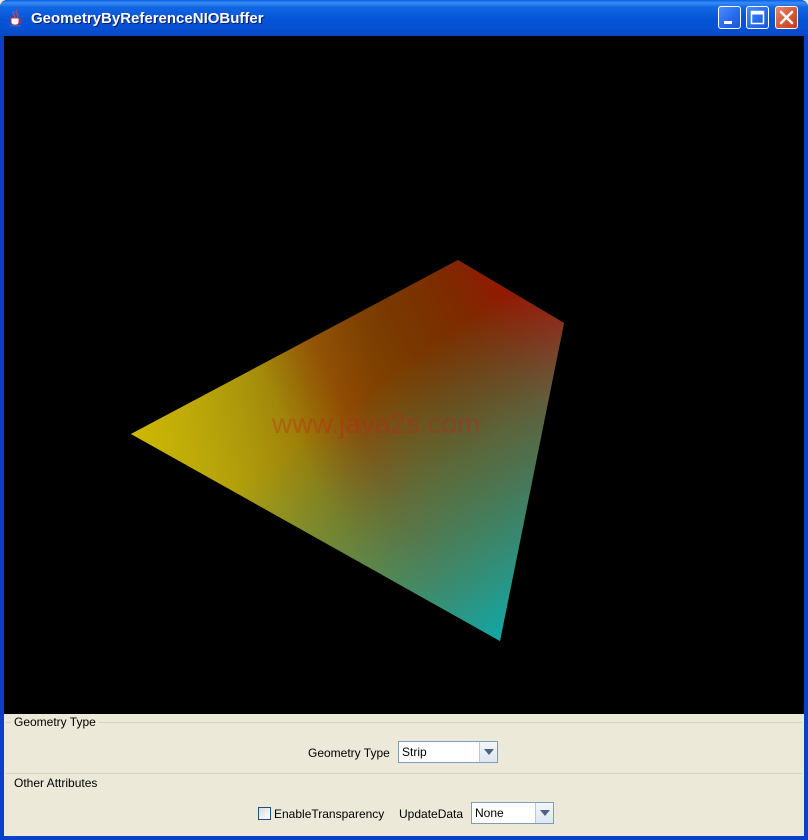  Describe the element at coordinates (264, 813) in the screenshot. I see `enable-transparency-checkbox` at that location.